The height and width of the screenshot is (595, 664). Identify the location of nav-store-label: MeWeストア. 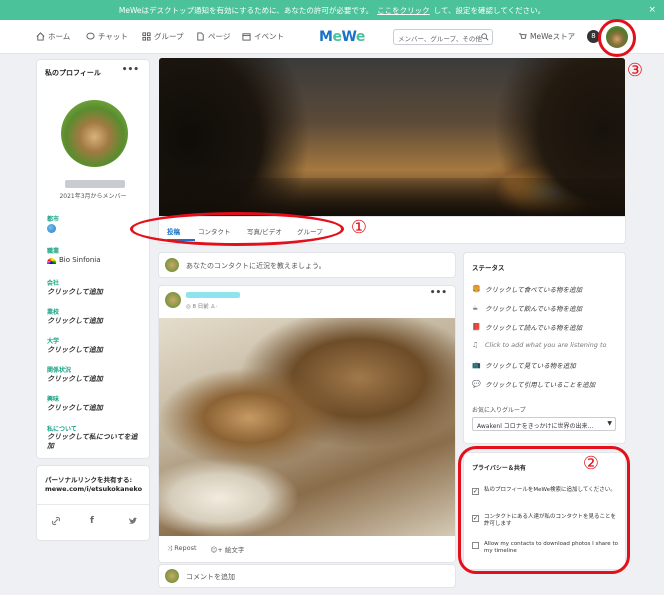
(553, 36).